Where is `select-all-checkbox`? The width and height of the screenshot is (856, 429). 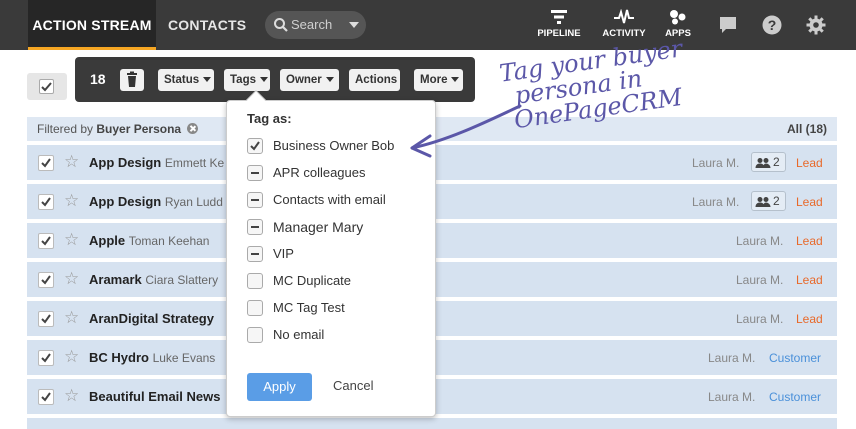
select-all-checkbox is located at coordinates (46, 86).